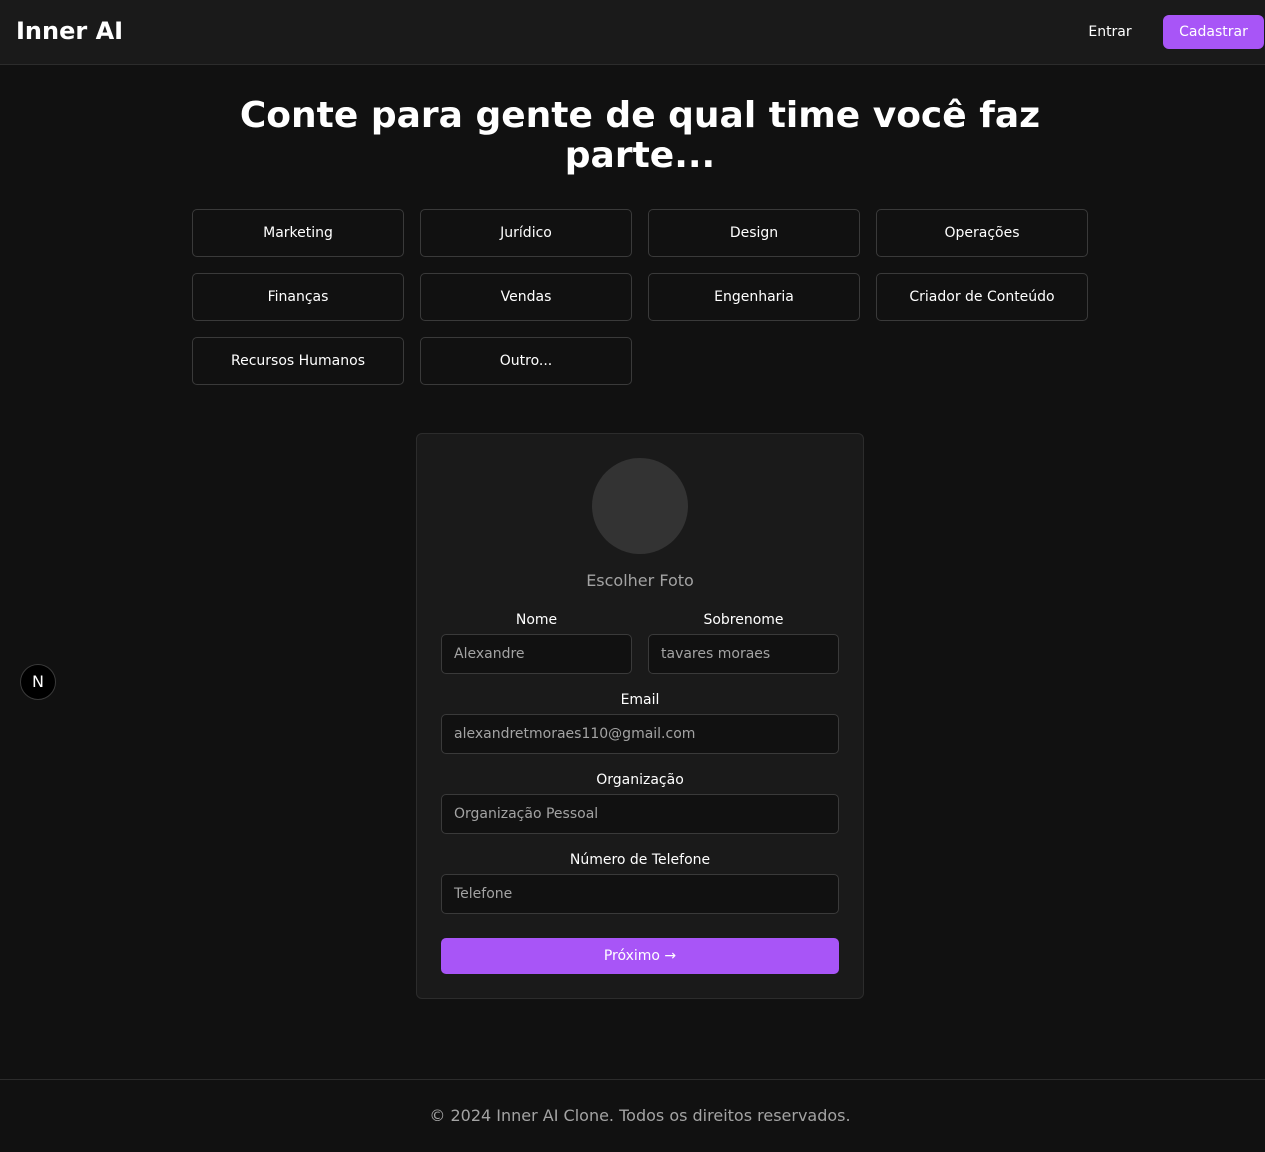 The width and height of the screenshot is (1265, 1152). Describe the element at coordinates (982, 297) in the screenshot. I see `team-option-criador-de-conteudo: Criador de Conteúdo` at that location.